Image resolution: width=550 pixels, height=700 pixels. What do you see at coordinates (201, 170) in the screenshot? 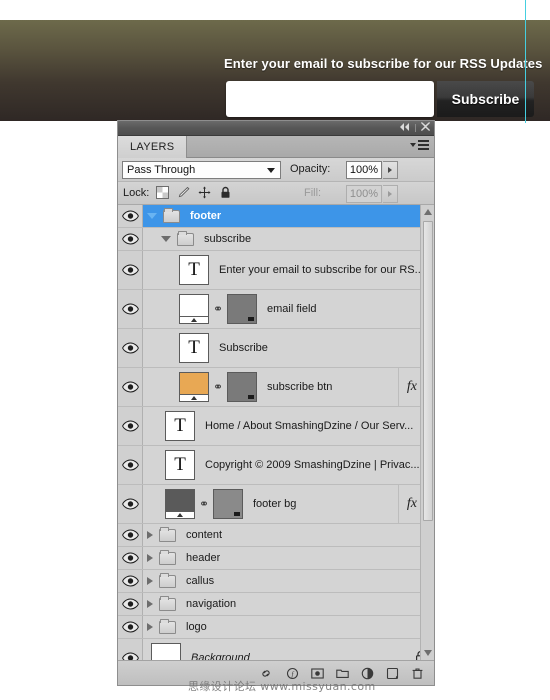
I see `blend-mode-select: Pass Through` at bounding box center [201, 170].